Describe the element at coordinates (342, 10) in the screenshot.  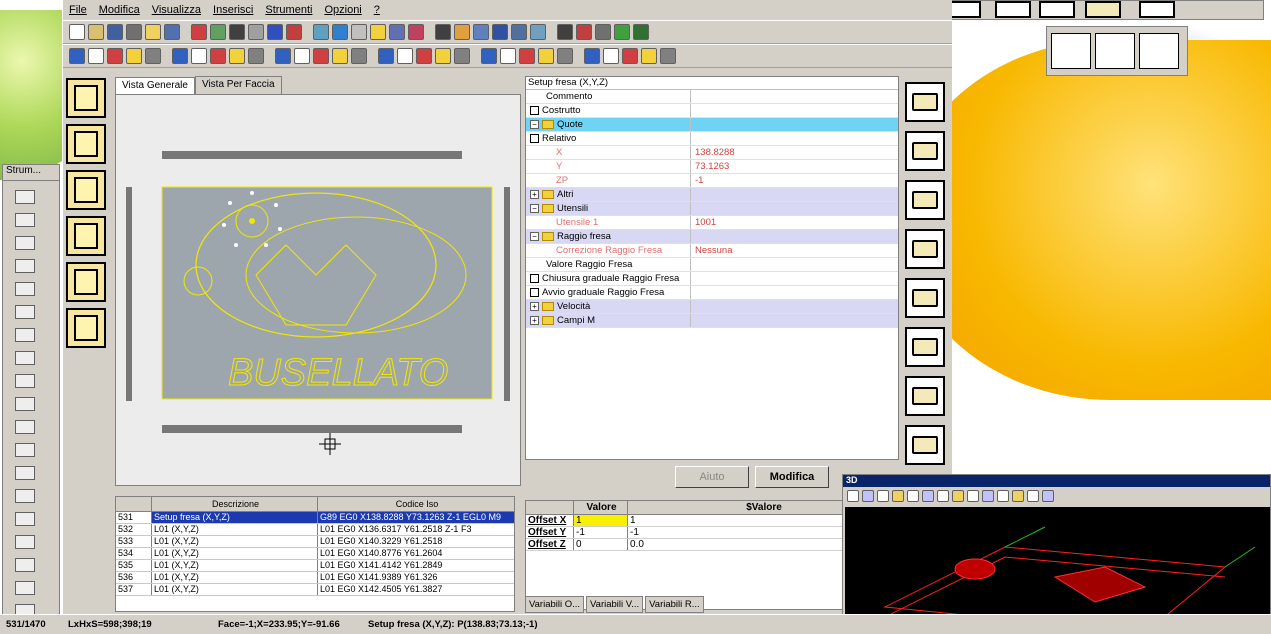
I see `menu-opzioni: Opzioni` at that location.